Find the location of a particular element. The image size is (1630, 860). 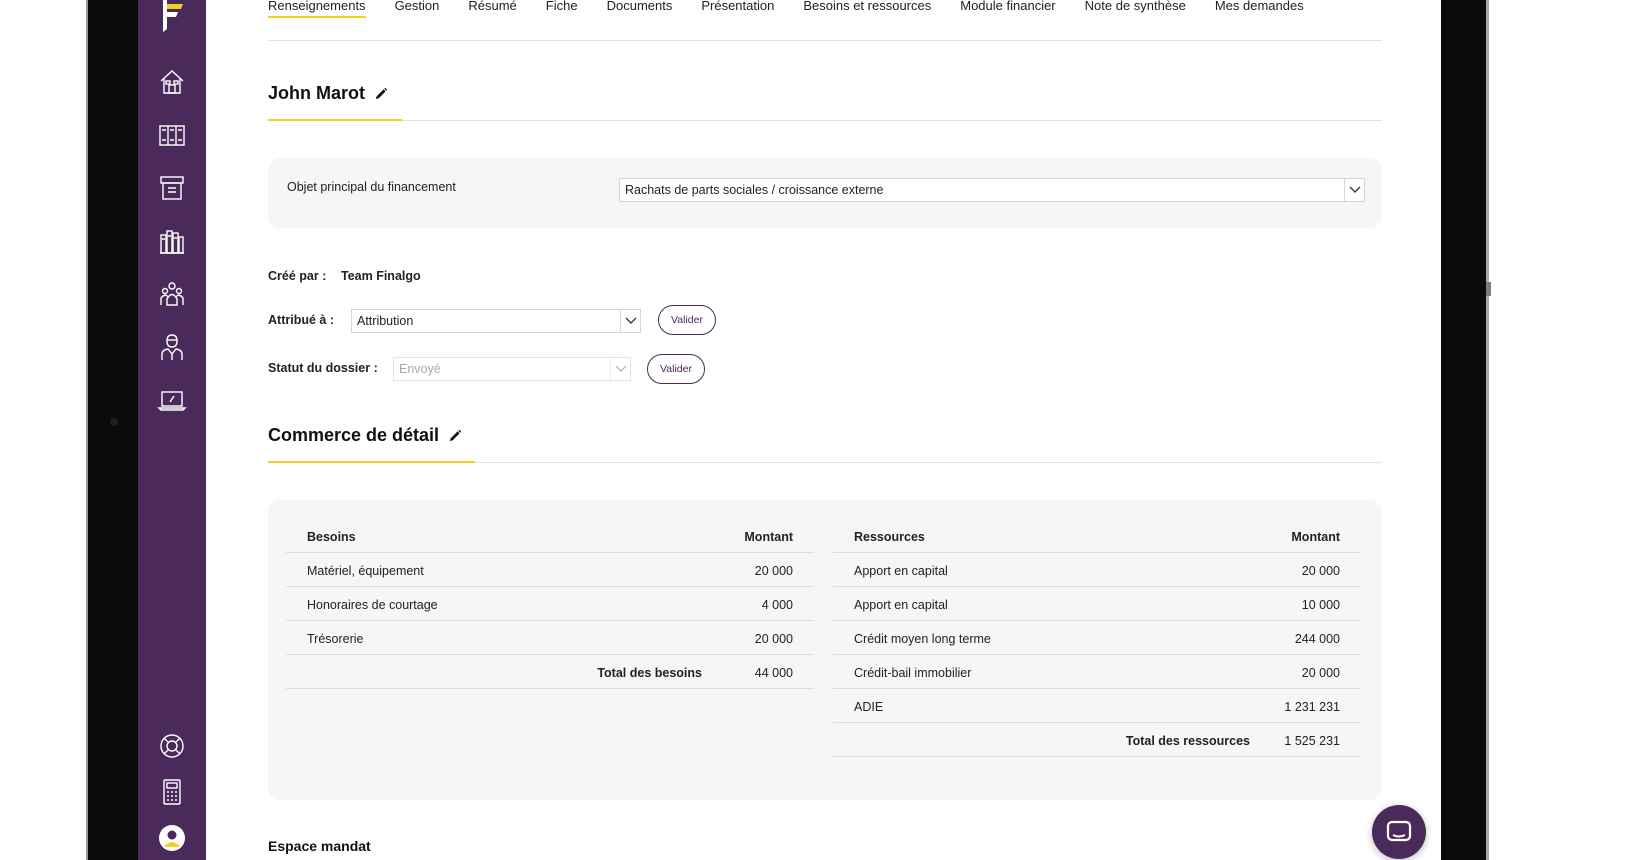

chat-icon is located at coordinates (1399, 831).